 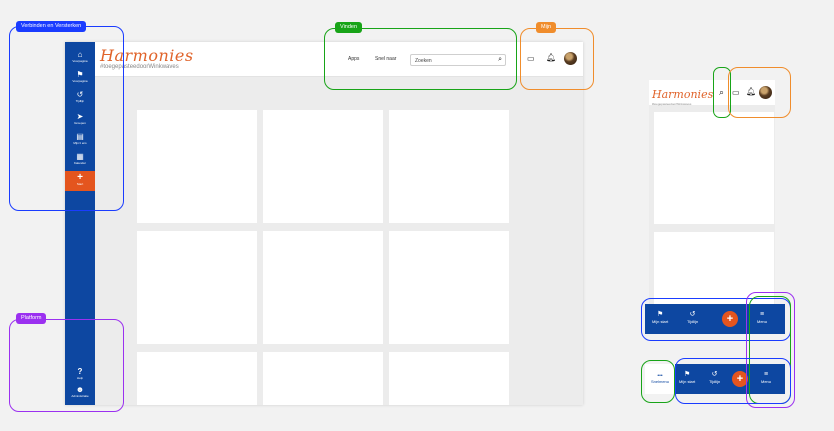 What do you see at coordinates (80, 101) in the screenshot?
I see `sidebar-item-label: Tijdlijn` at bounding box center [80, 101].